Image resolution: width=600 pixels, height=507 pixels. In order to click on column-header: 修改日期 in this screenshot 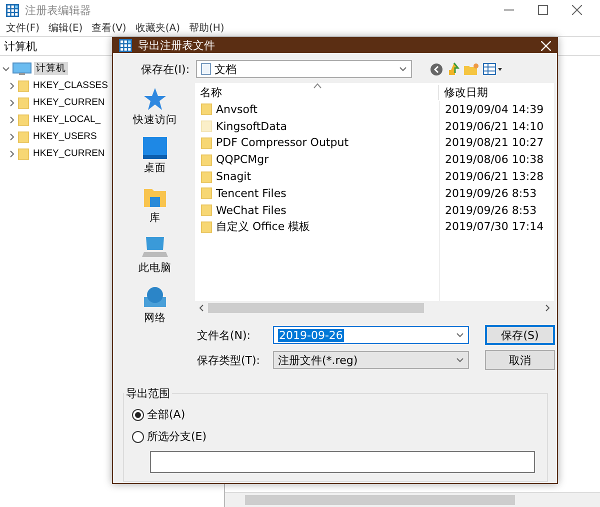, I will do `click(494, 92)`.